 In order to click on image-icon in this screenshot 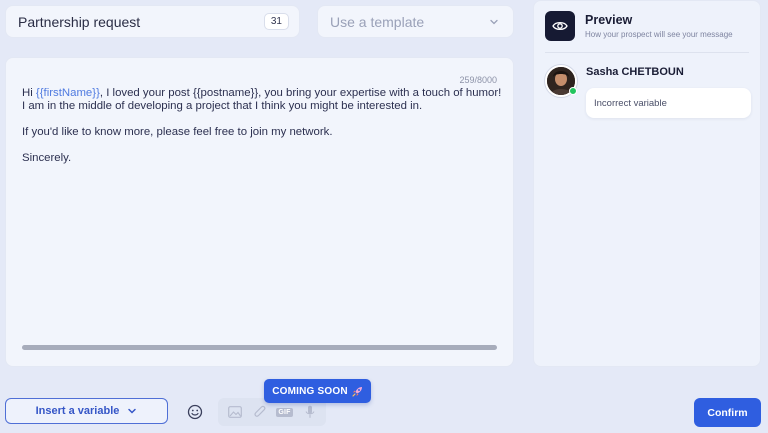, I will do `click(235, 412)`.